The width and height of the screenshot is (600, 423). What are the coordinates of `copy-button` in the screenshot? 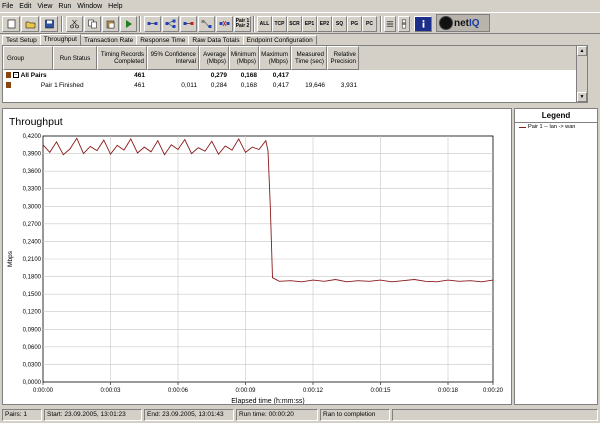 It's located at (92, 24).